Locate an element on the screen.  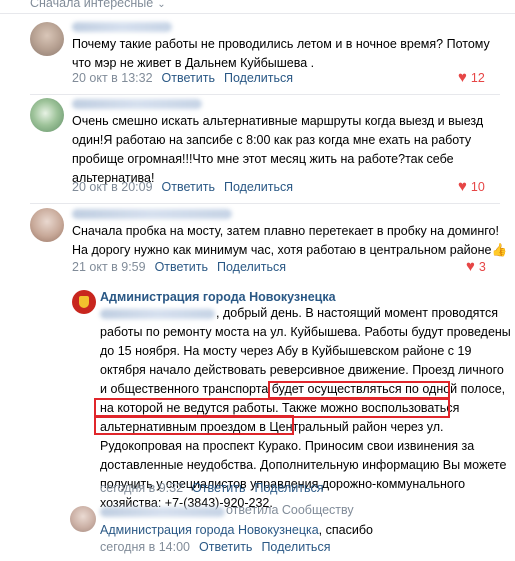
like-count: 10 is located at coordinates (477, 187).